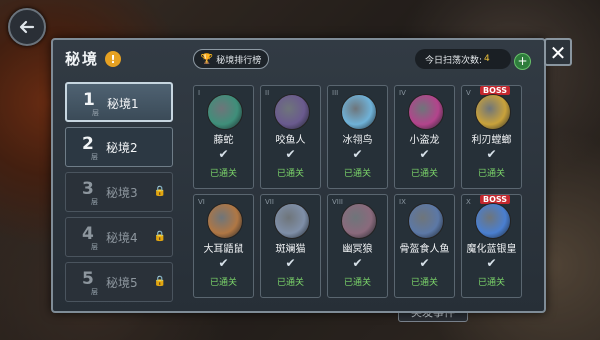 This screenshot has width=600, height=340. I want to click on monster-name: 咬鱼人, so click(290, 140).